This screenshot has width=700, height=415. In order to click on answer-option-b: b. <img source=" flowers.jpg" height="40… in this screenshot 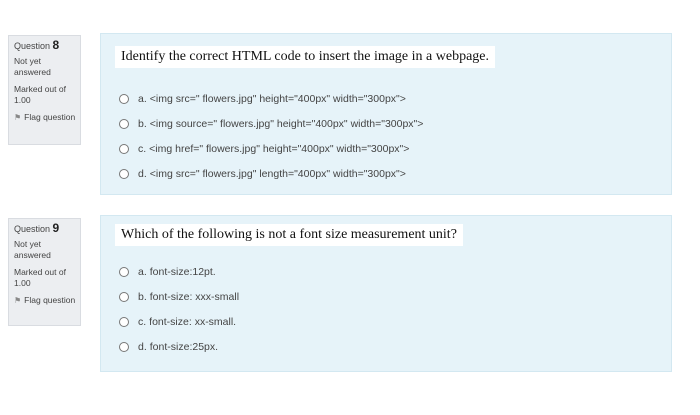, I will do `click(271, 123)`.